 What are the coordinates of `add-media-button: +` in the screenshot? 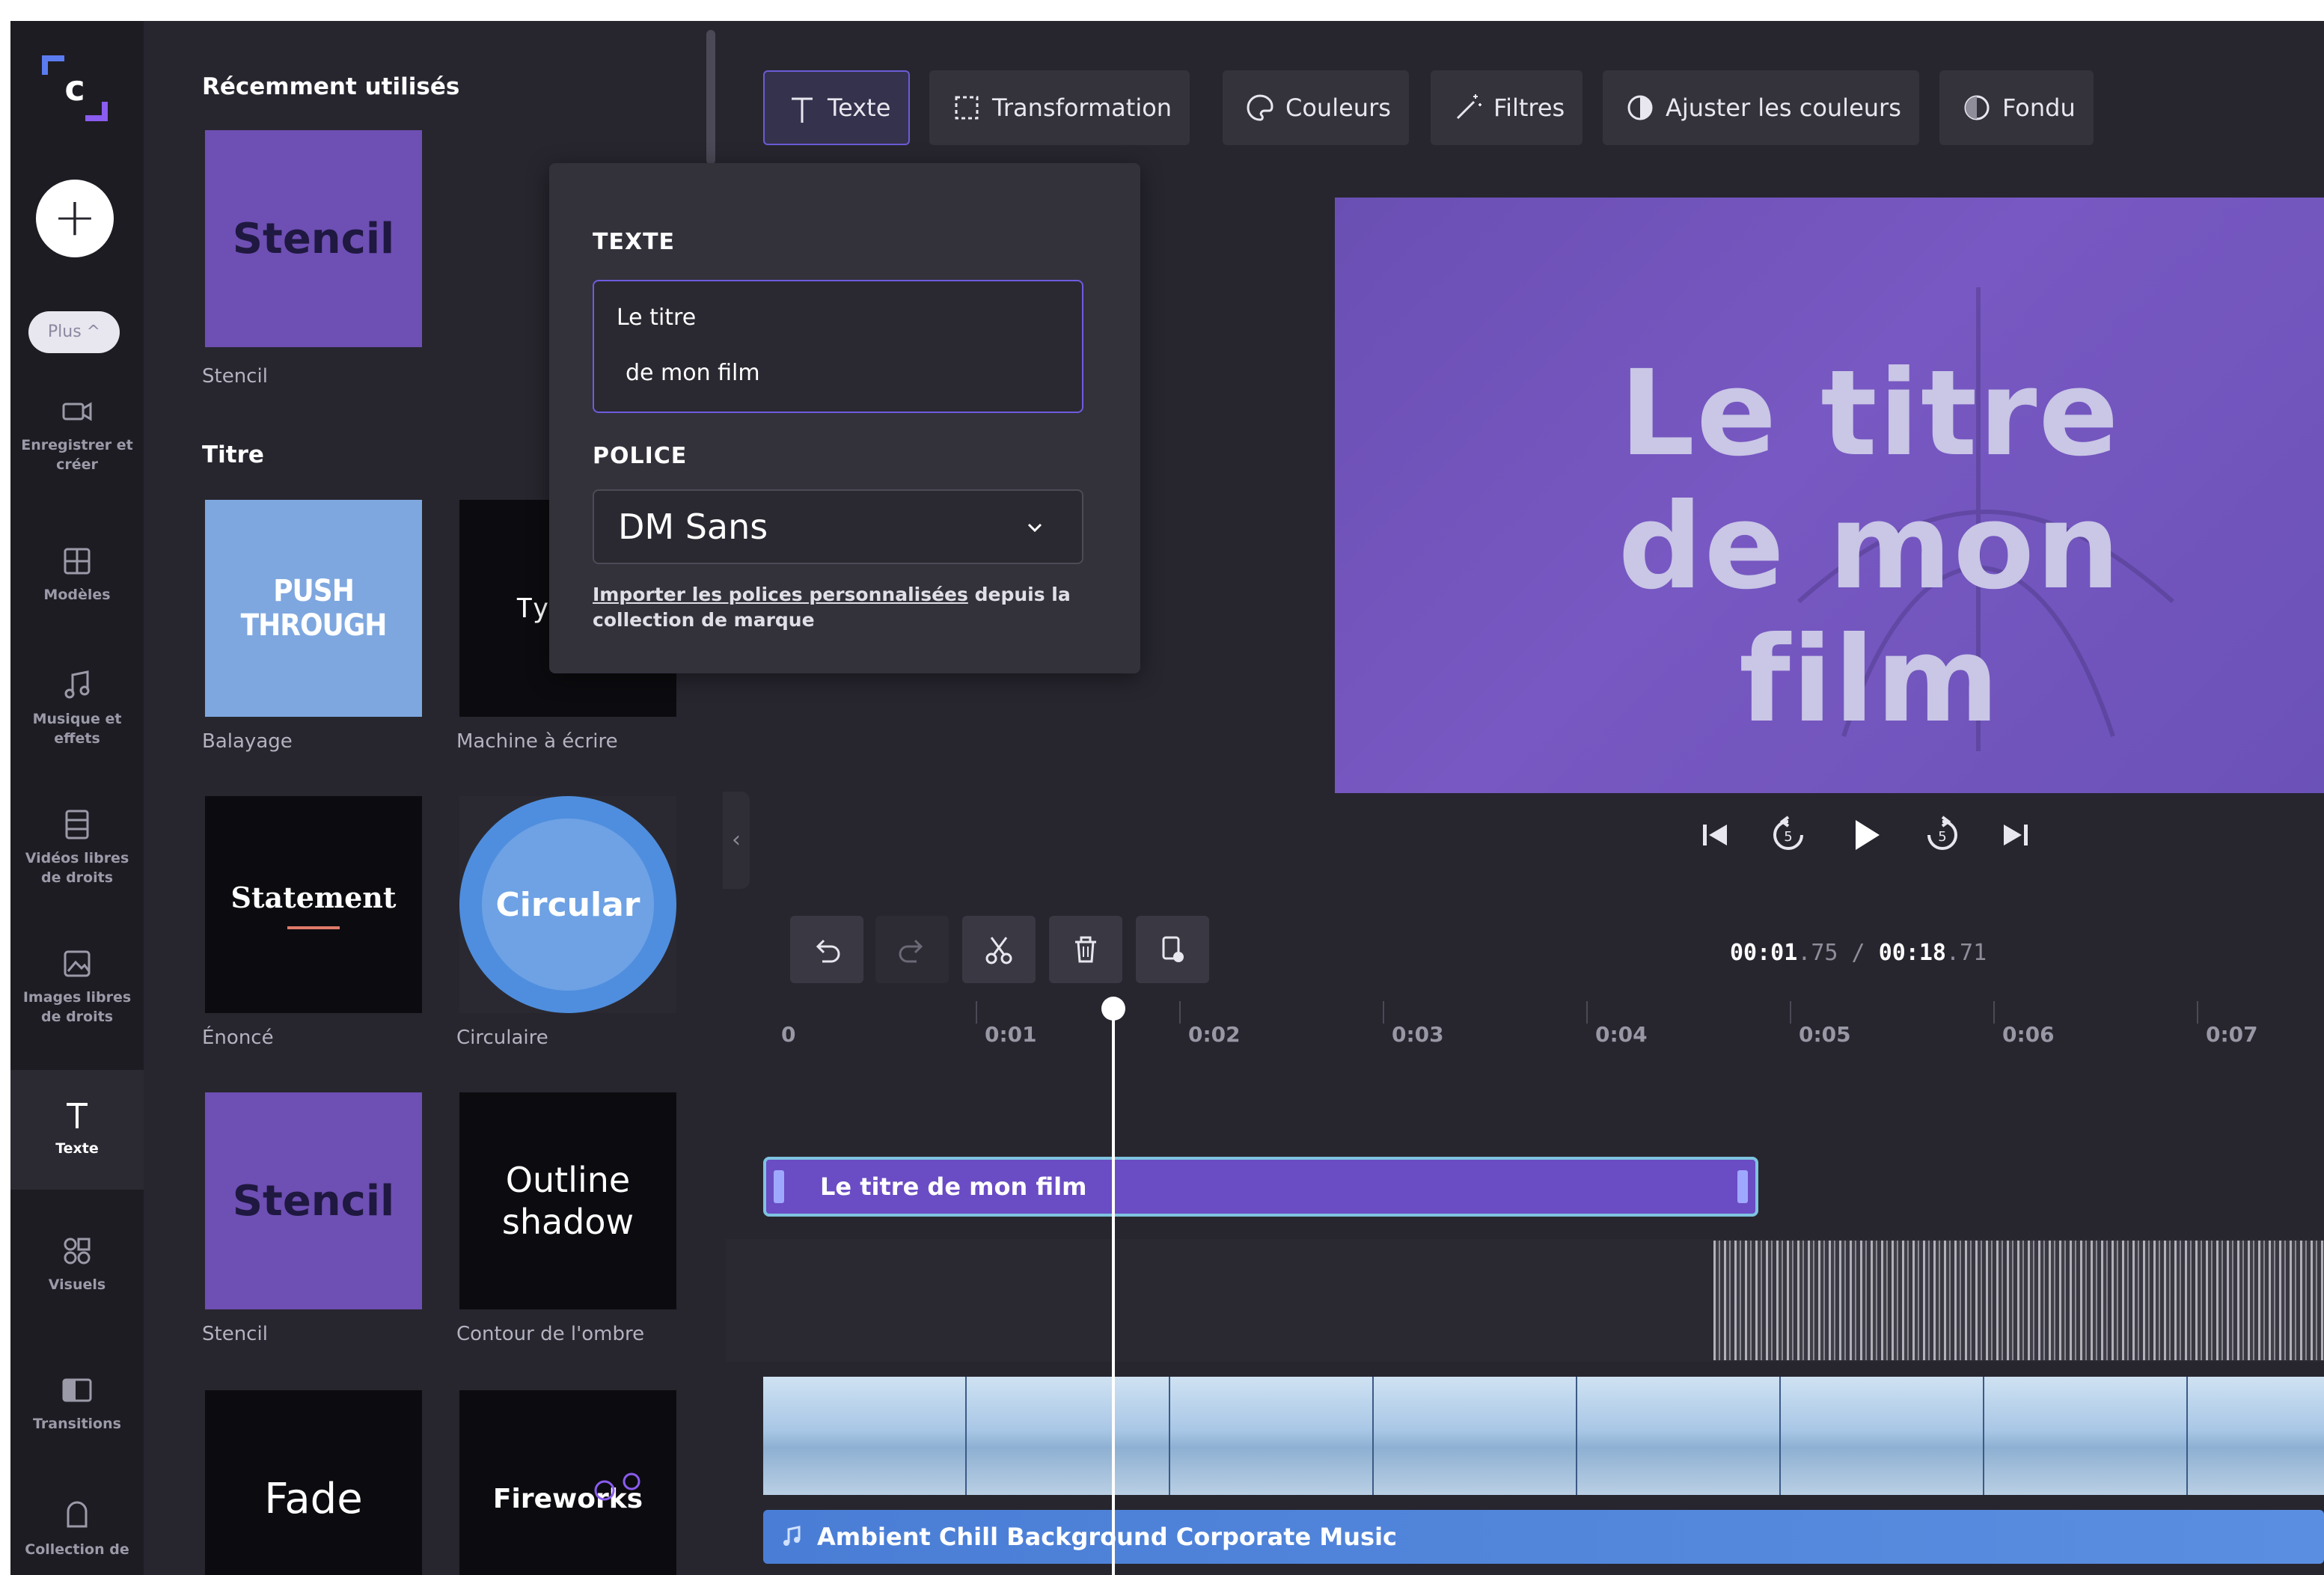 It's located at (75, 219).